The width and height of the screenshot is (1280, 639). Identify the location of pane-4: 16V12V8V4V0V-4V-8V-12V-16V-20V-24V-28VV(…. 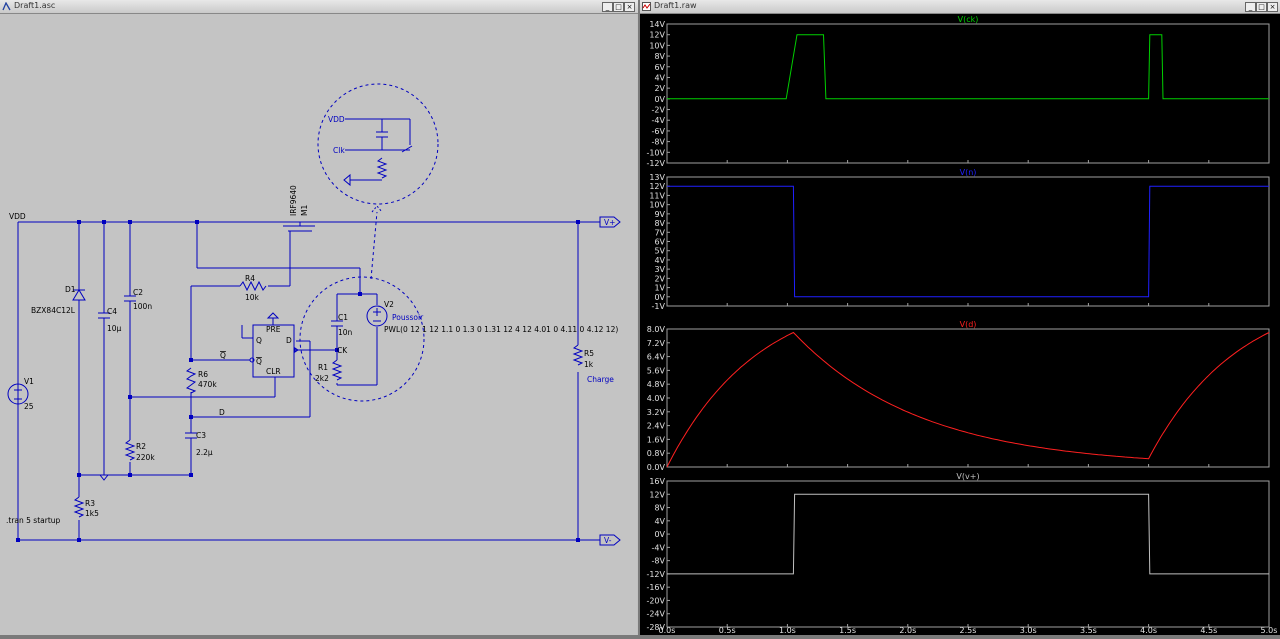
(958, 552).